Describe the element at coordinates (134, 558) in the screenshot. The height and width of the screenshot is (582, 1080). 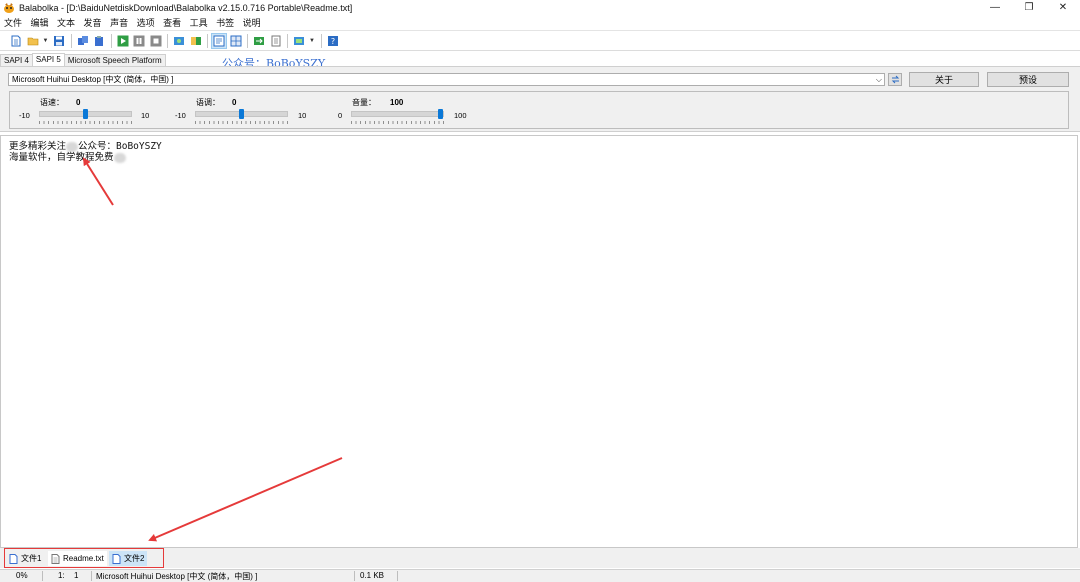
I see `doc-tab-label: 文件2` at that location.